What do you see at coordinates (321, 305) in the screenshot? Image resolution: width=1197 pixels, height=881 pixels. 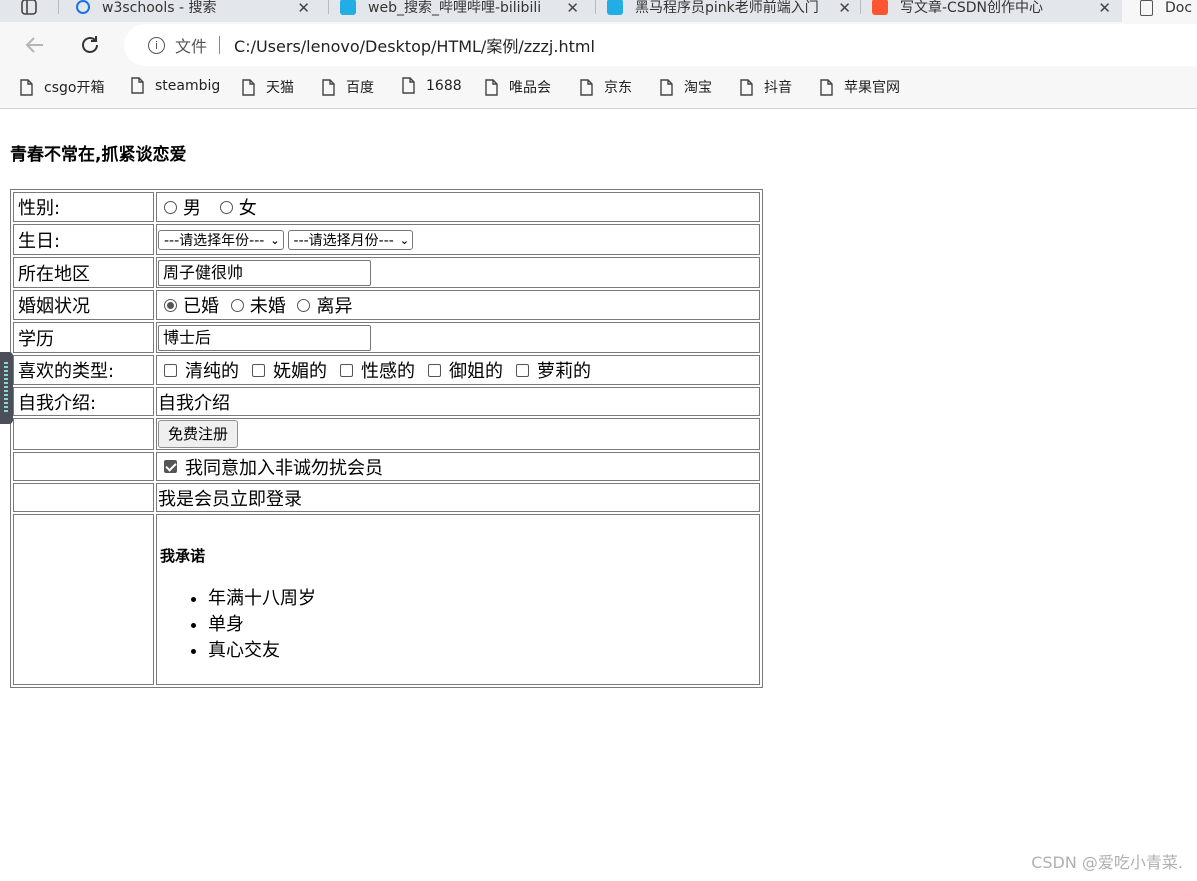 I see `marital-option-divorced: 离异` at bounding box center [321, 305].